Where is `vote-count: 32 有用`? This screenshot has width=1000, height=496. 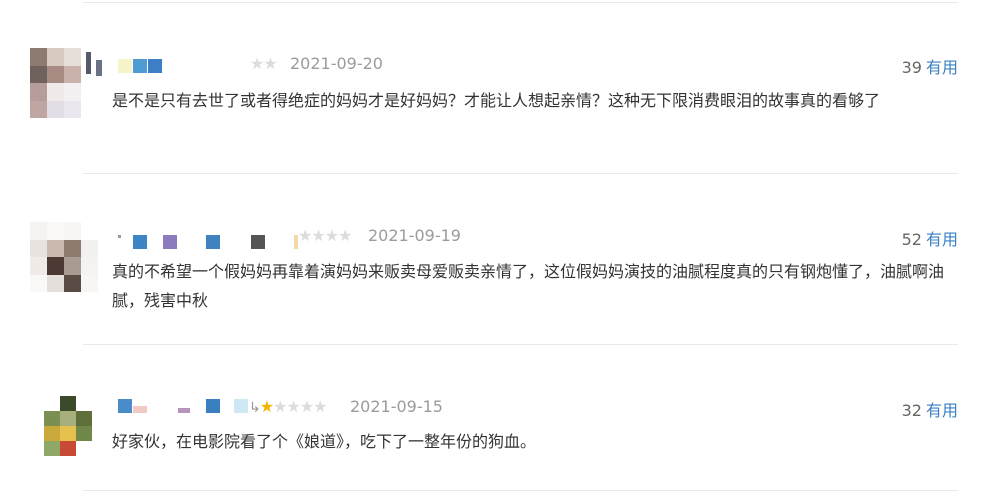 vote-count: 32 有用 is located at coordinates (930, 409).